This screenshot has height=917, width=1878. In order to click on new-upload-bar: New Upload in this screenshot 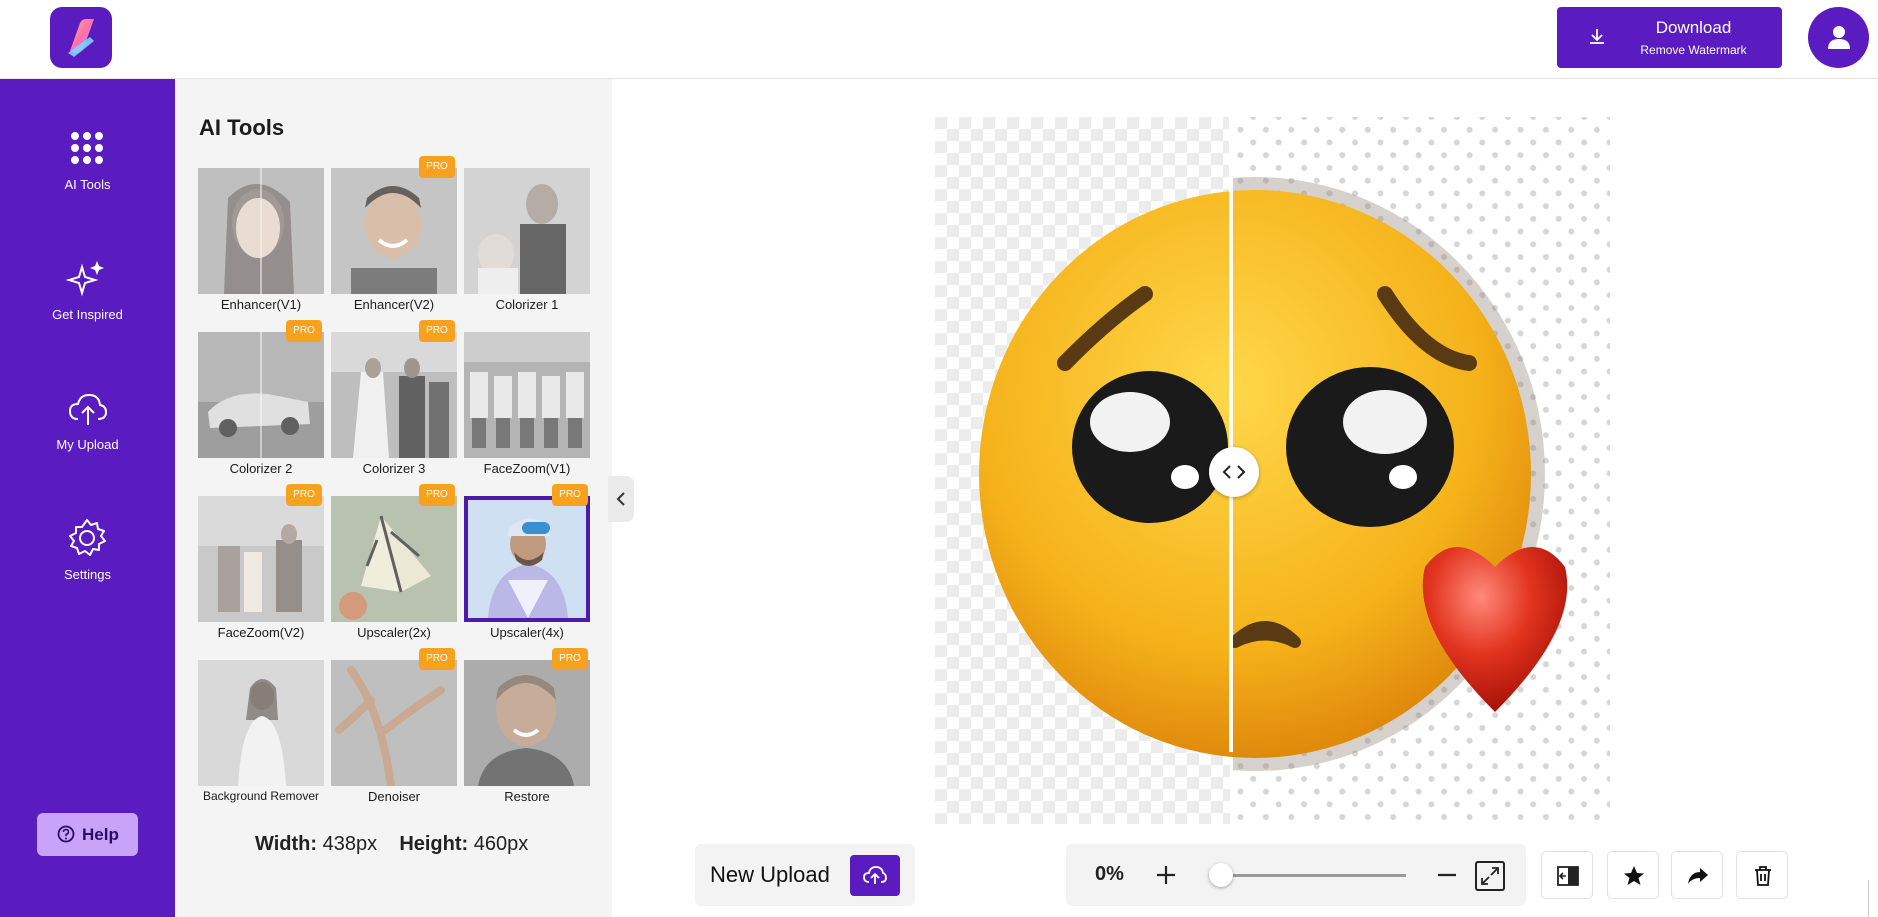, I will do `click(805, 875)`.